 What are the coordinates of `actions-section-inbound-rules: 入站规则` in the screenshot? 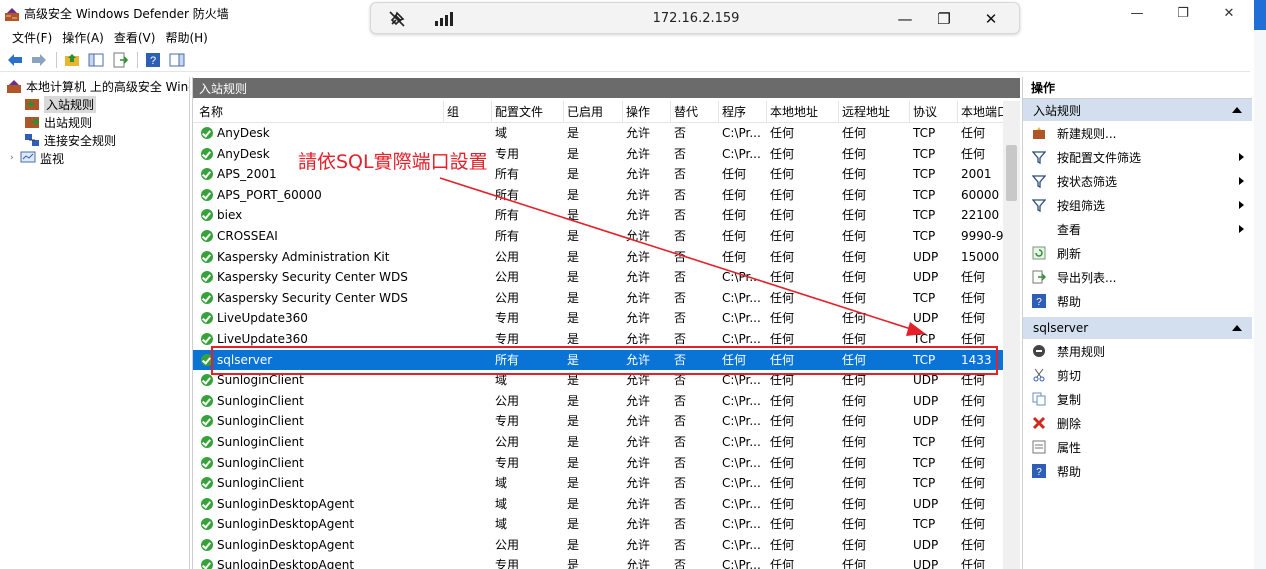 It's located at (1137, 110).